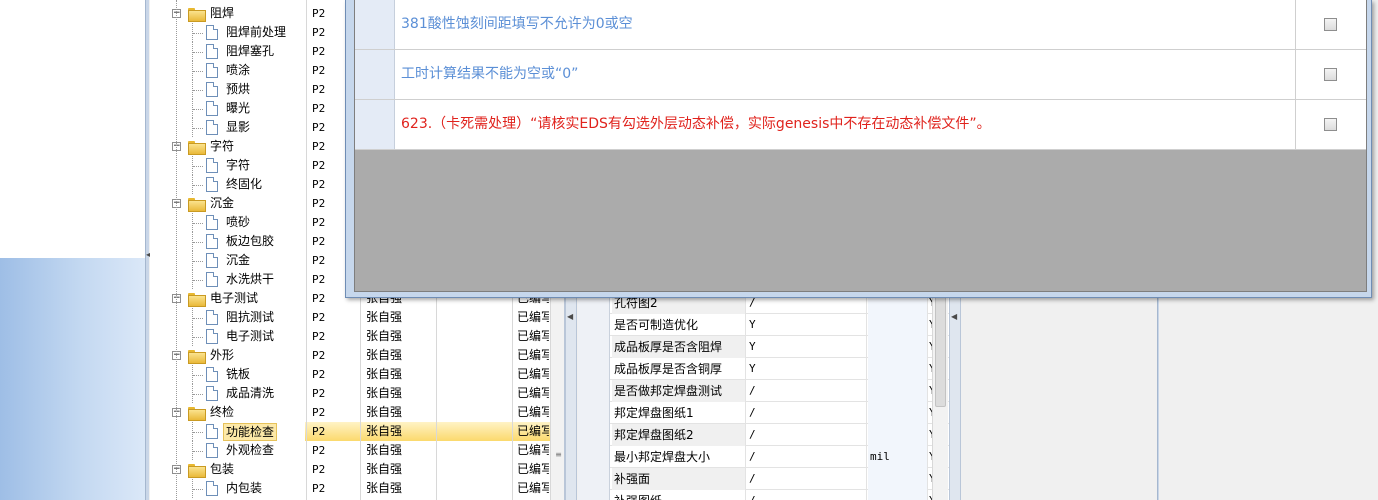 This screenshot has height=500, width=1378. I want to click on property-row: 成品板厚是否含铜厚YY, so click(764, 369).